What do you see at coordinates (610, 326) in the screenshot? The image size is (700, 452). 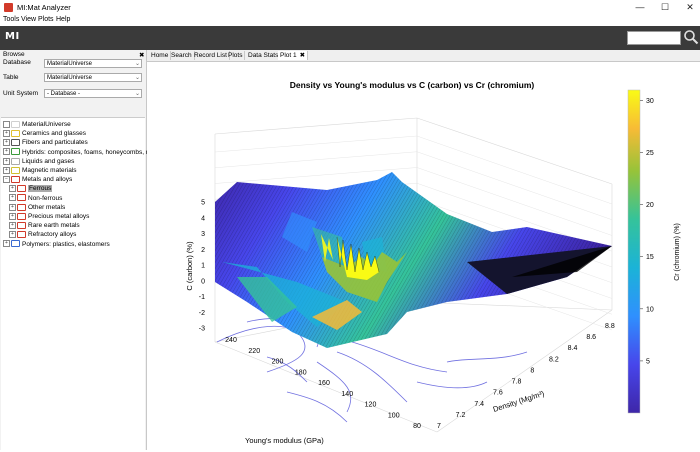 I see `y-tick-label: 8.8` at bounding box center [610, 326].